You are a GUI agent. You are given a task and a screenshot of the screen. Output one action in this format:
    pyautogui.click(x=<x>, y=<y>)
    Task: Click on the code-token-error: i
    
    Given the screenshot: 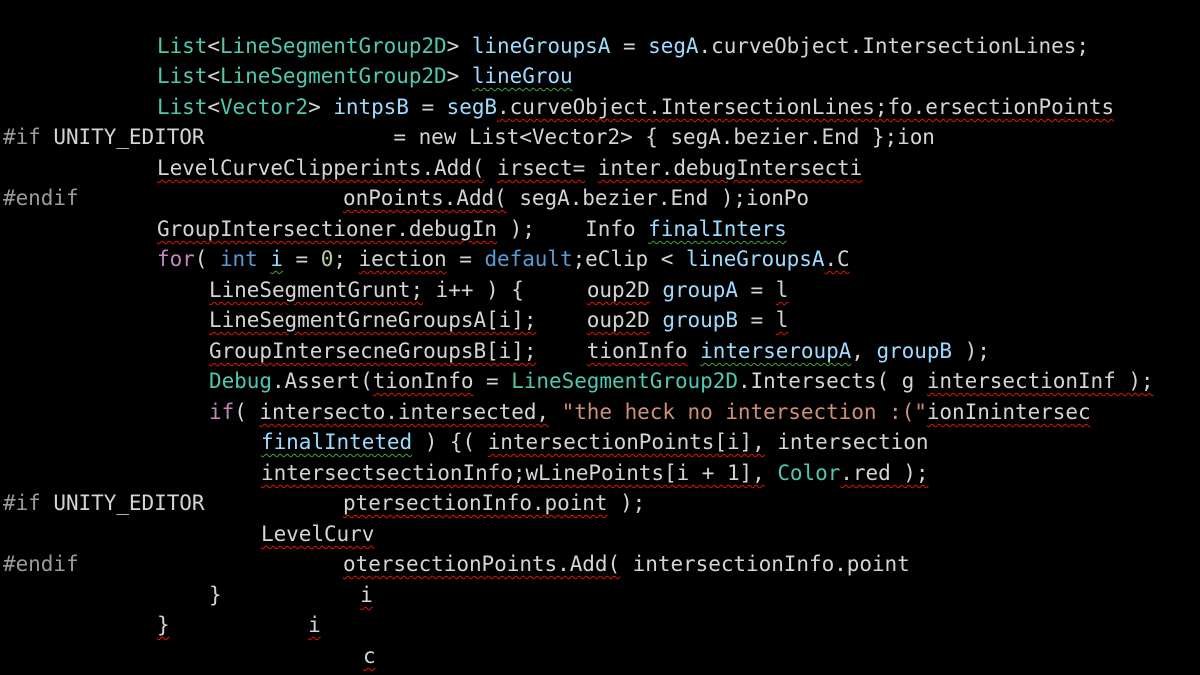 What is the action you would take?
    pyautogui.click(x=314, y=625)
    